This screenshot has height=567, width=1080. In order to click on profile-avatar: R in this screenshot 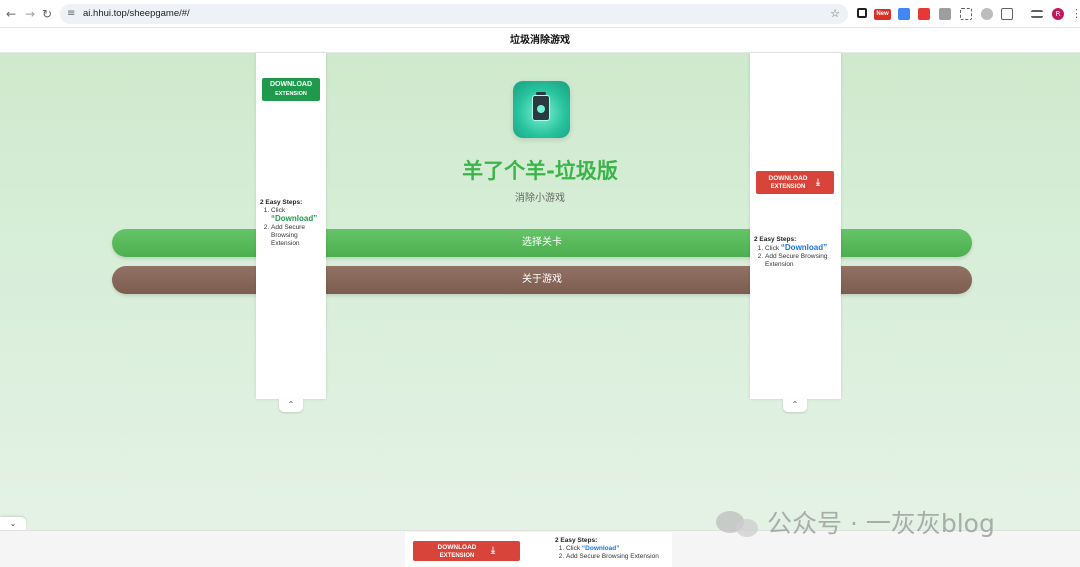, I will do `click(1058, 14)`.